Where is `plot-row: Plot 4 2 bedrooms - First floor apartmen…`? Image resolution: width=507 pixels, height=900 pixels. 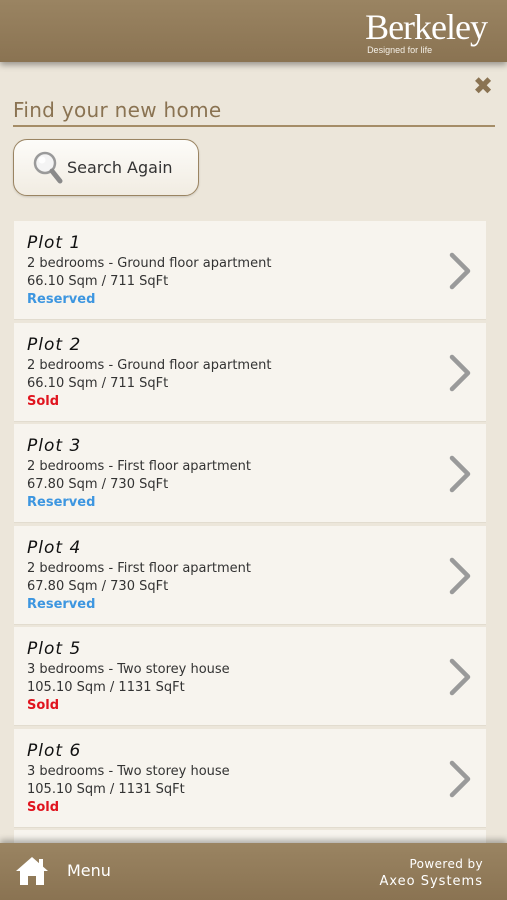
plot-row: Plot 4 2 bedrooms - First floor apartmen… is located at coordinates (250, 575).